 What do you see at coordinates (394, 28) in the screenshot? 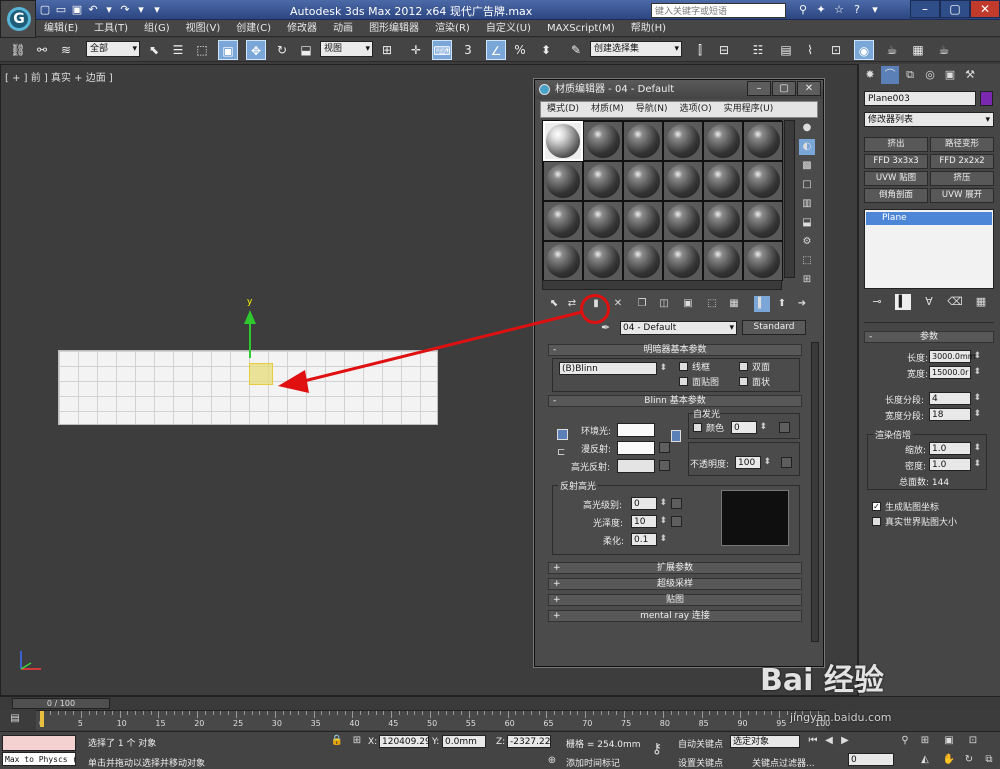
I see `menu-graph-editors: 图形编辑器` at bounding box center [394, 28].